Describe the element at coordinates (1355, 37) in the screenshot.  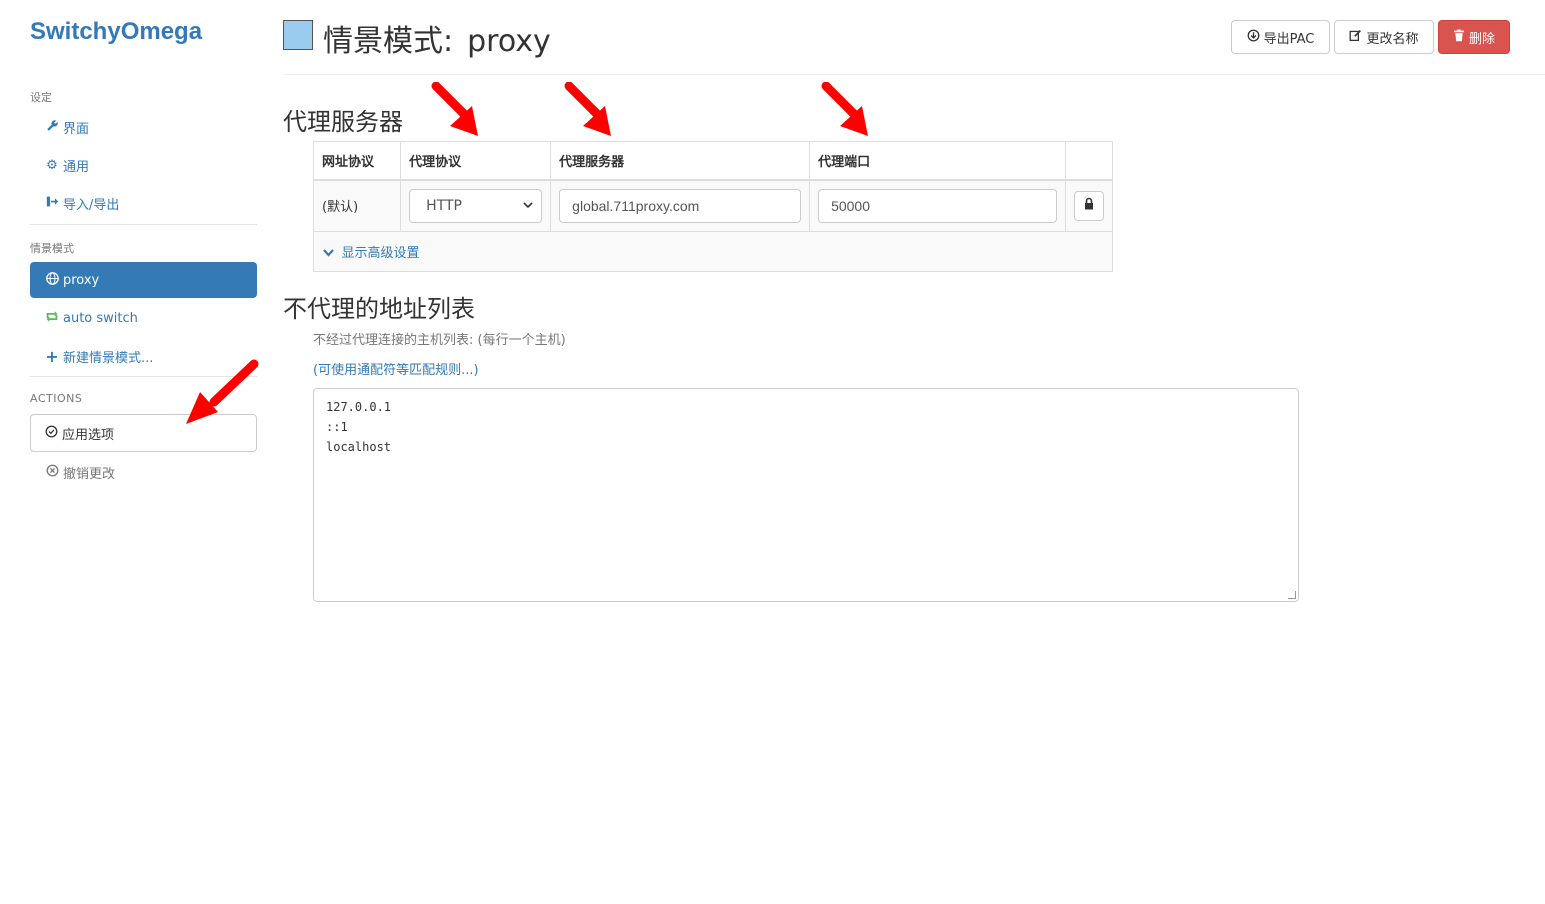
I see `edit-icon` at that location.